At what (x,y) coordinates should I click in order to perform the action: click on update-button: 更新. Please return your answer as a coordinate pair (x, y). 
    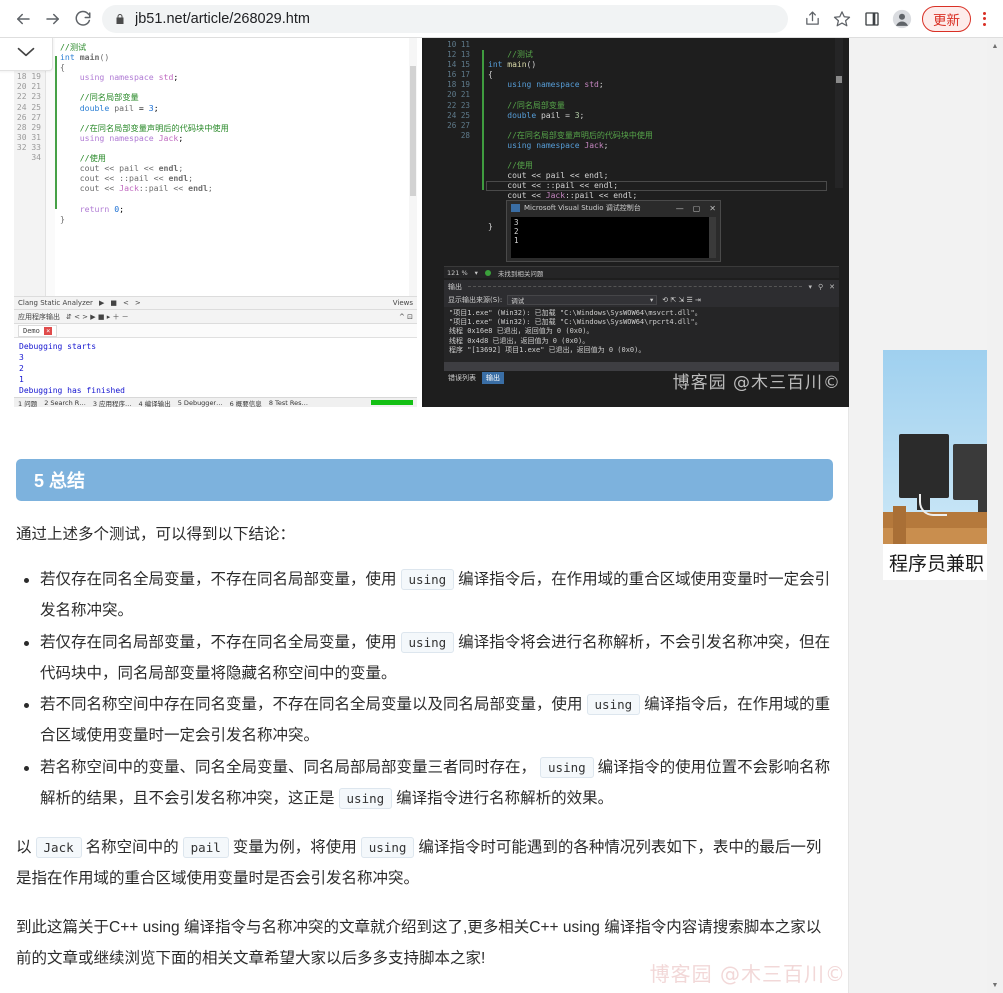
    Looking at the image, I should click on (946, 18).